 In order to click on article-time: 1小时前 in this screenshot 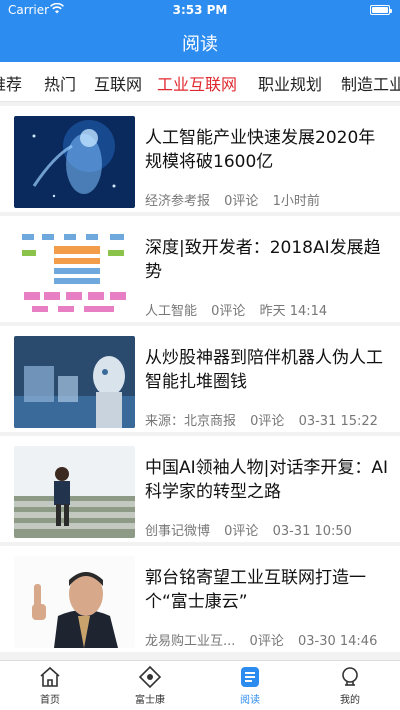, I will do `click(296, 201)`.